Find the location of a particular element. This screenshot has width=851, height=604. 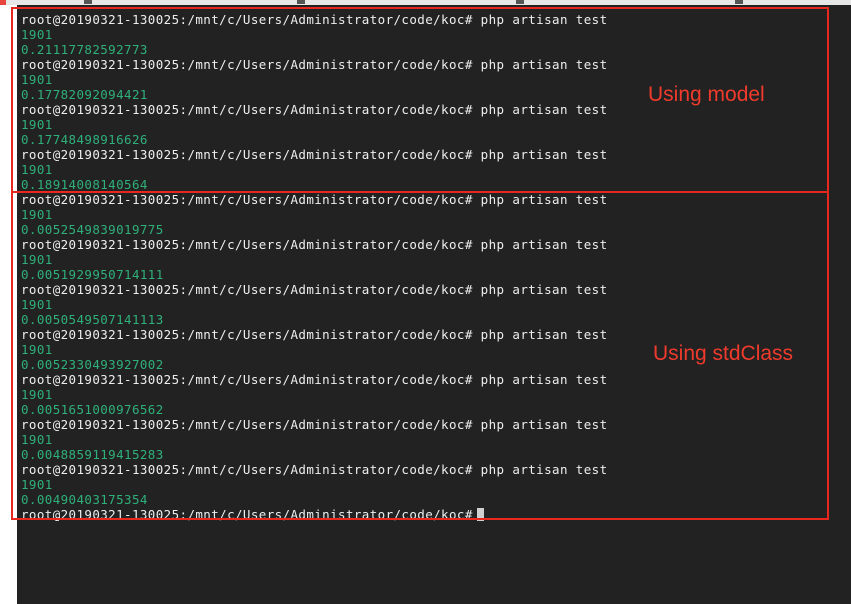

using-stdclass-label: Using stdClass is located at coordinates (723, 353).